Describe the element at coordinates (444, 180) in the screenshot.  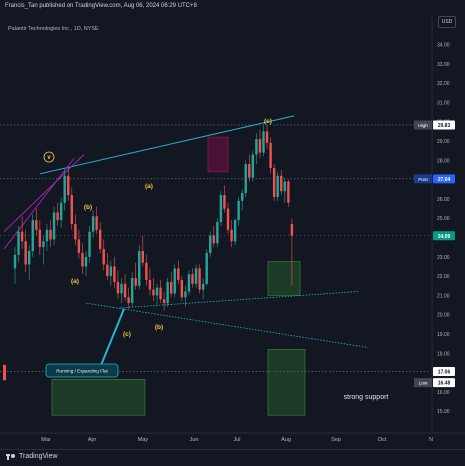
I see `price-tag-value: 27.04` at that location.